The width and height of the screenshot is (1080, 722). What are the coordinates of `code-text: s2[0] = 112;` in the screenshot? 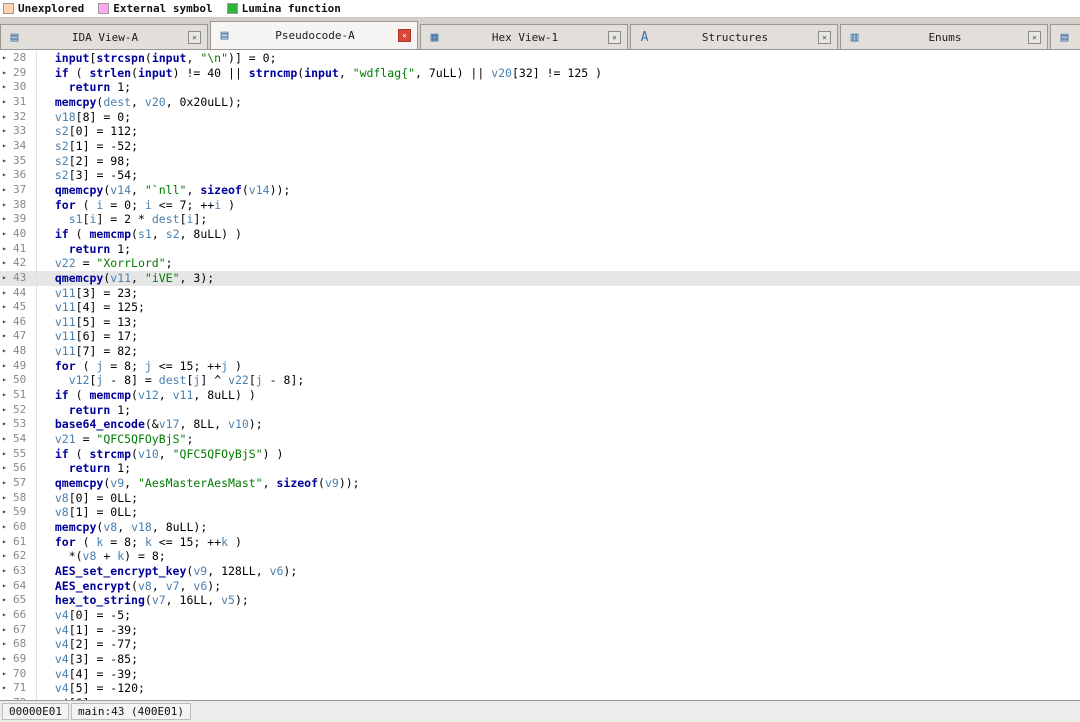 It's located at (96, 131).